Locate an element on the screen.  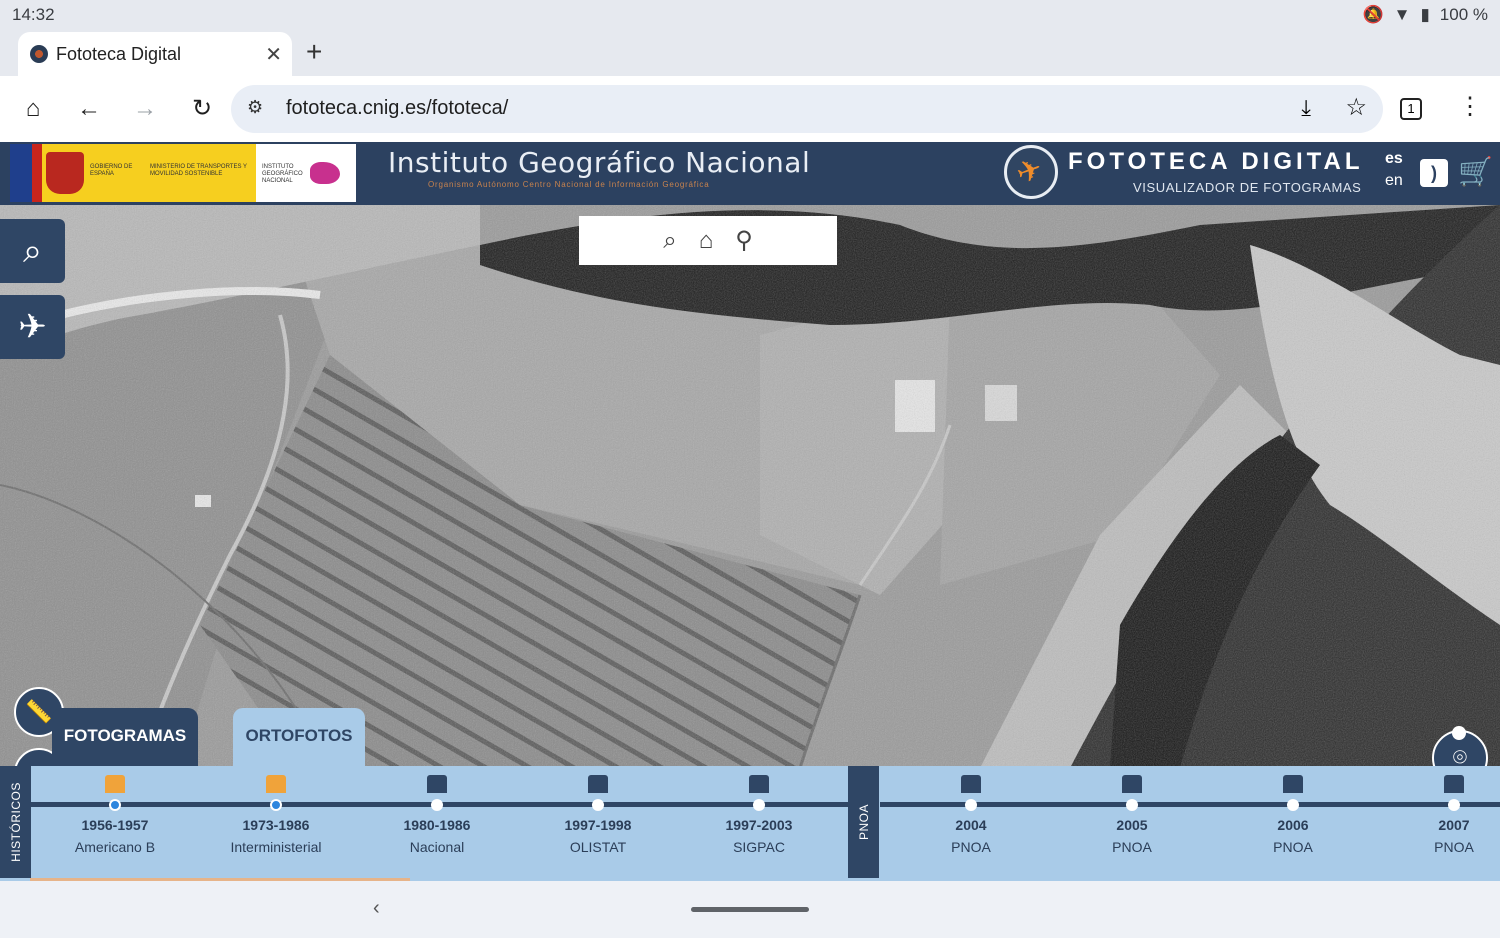
timeline-item: 2005 PNOA is located at coordinates (1132, 815).